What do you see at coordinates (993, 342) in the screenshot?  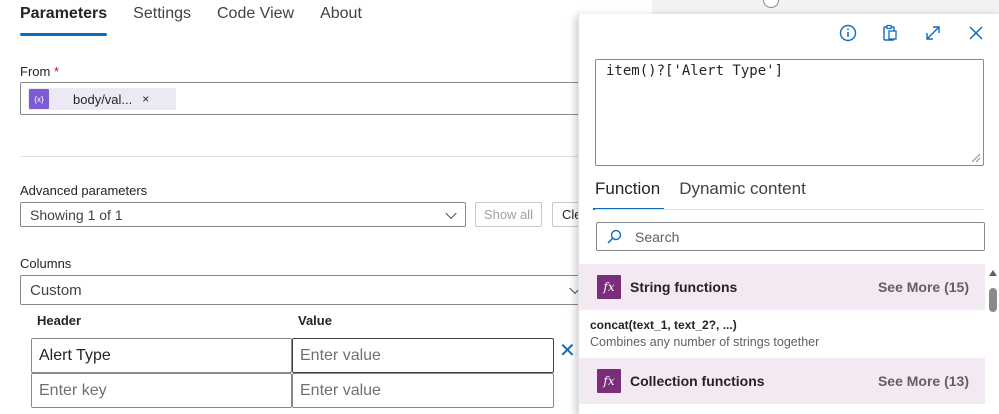 I see `scrollbar` at bounding box center [993, 342].